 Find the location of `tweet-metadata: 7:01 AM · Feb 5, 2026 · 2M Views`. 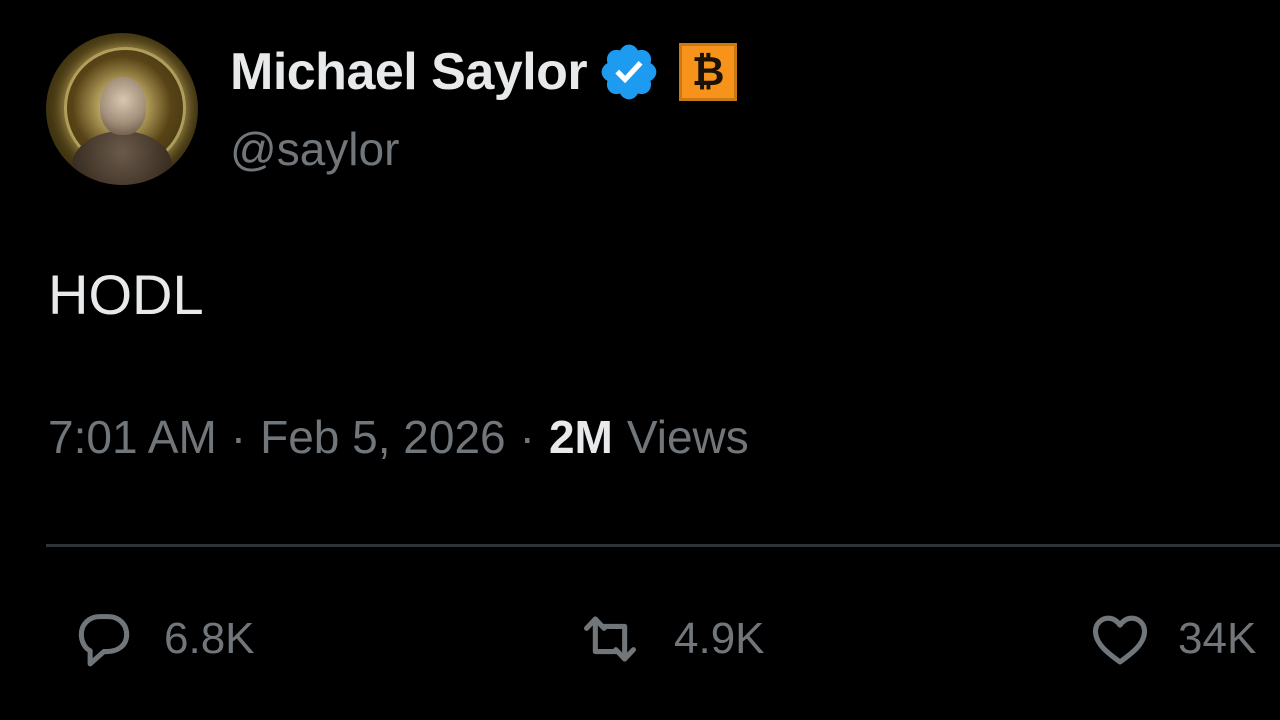

tweet-metadata: 7:01 AM · Feb 5, 2026 · 2M Views is located at coordinates (398, 437).